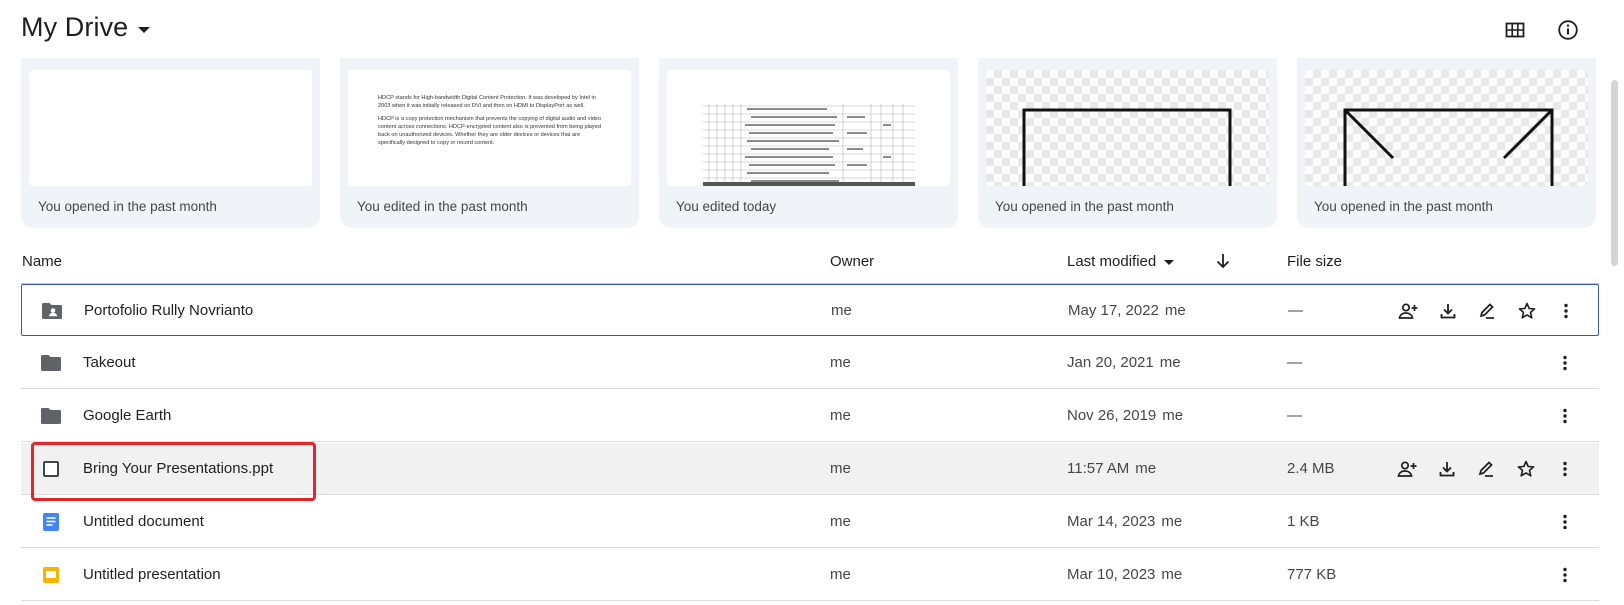  Describe the element at coordinates (852, 261) in the screenshot. I see `column-header-owner: Owner` at that location.